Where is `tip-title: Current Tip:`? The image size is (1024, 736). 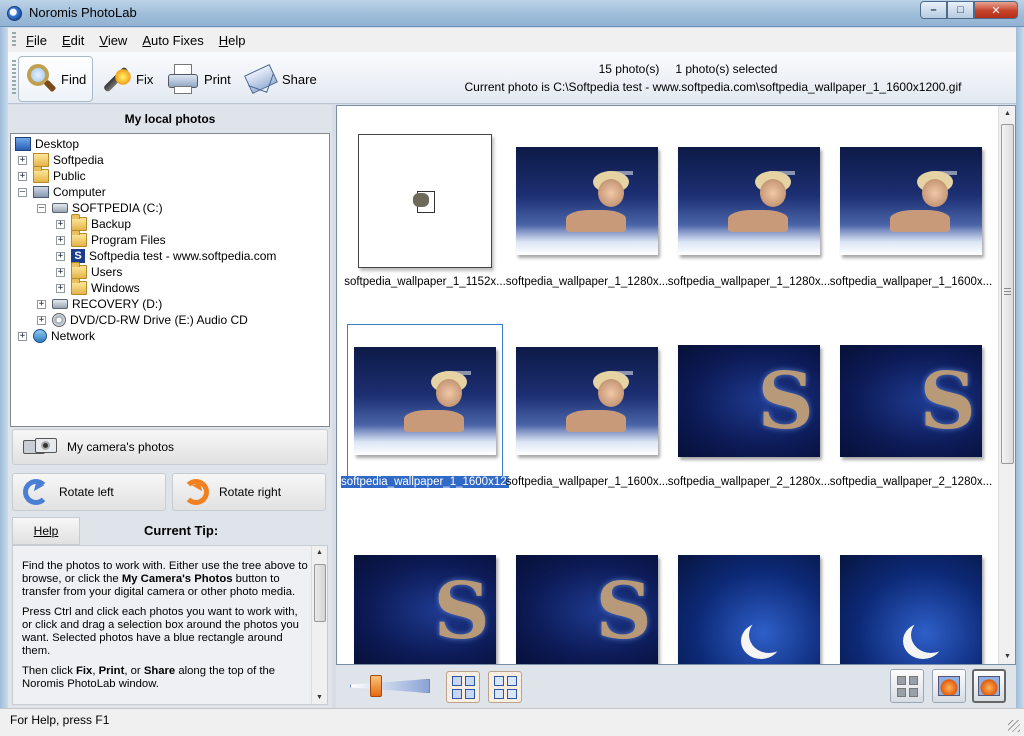 tip-title: Current Tip: is located at coordinates (181, 530).